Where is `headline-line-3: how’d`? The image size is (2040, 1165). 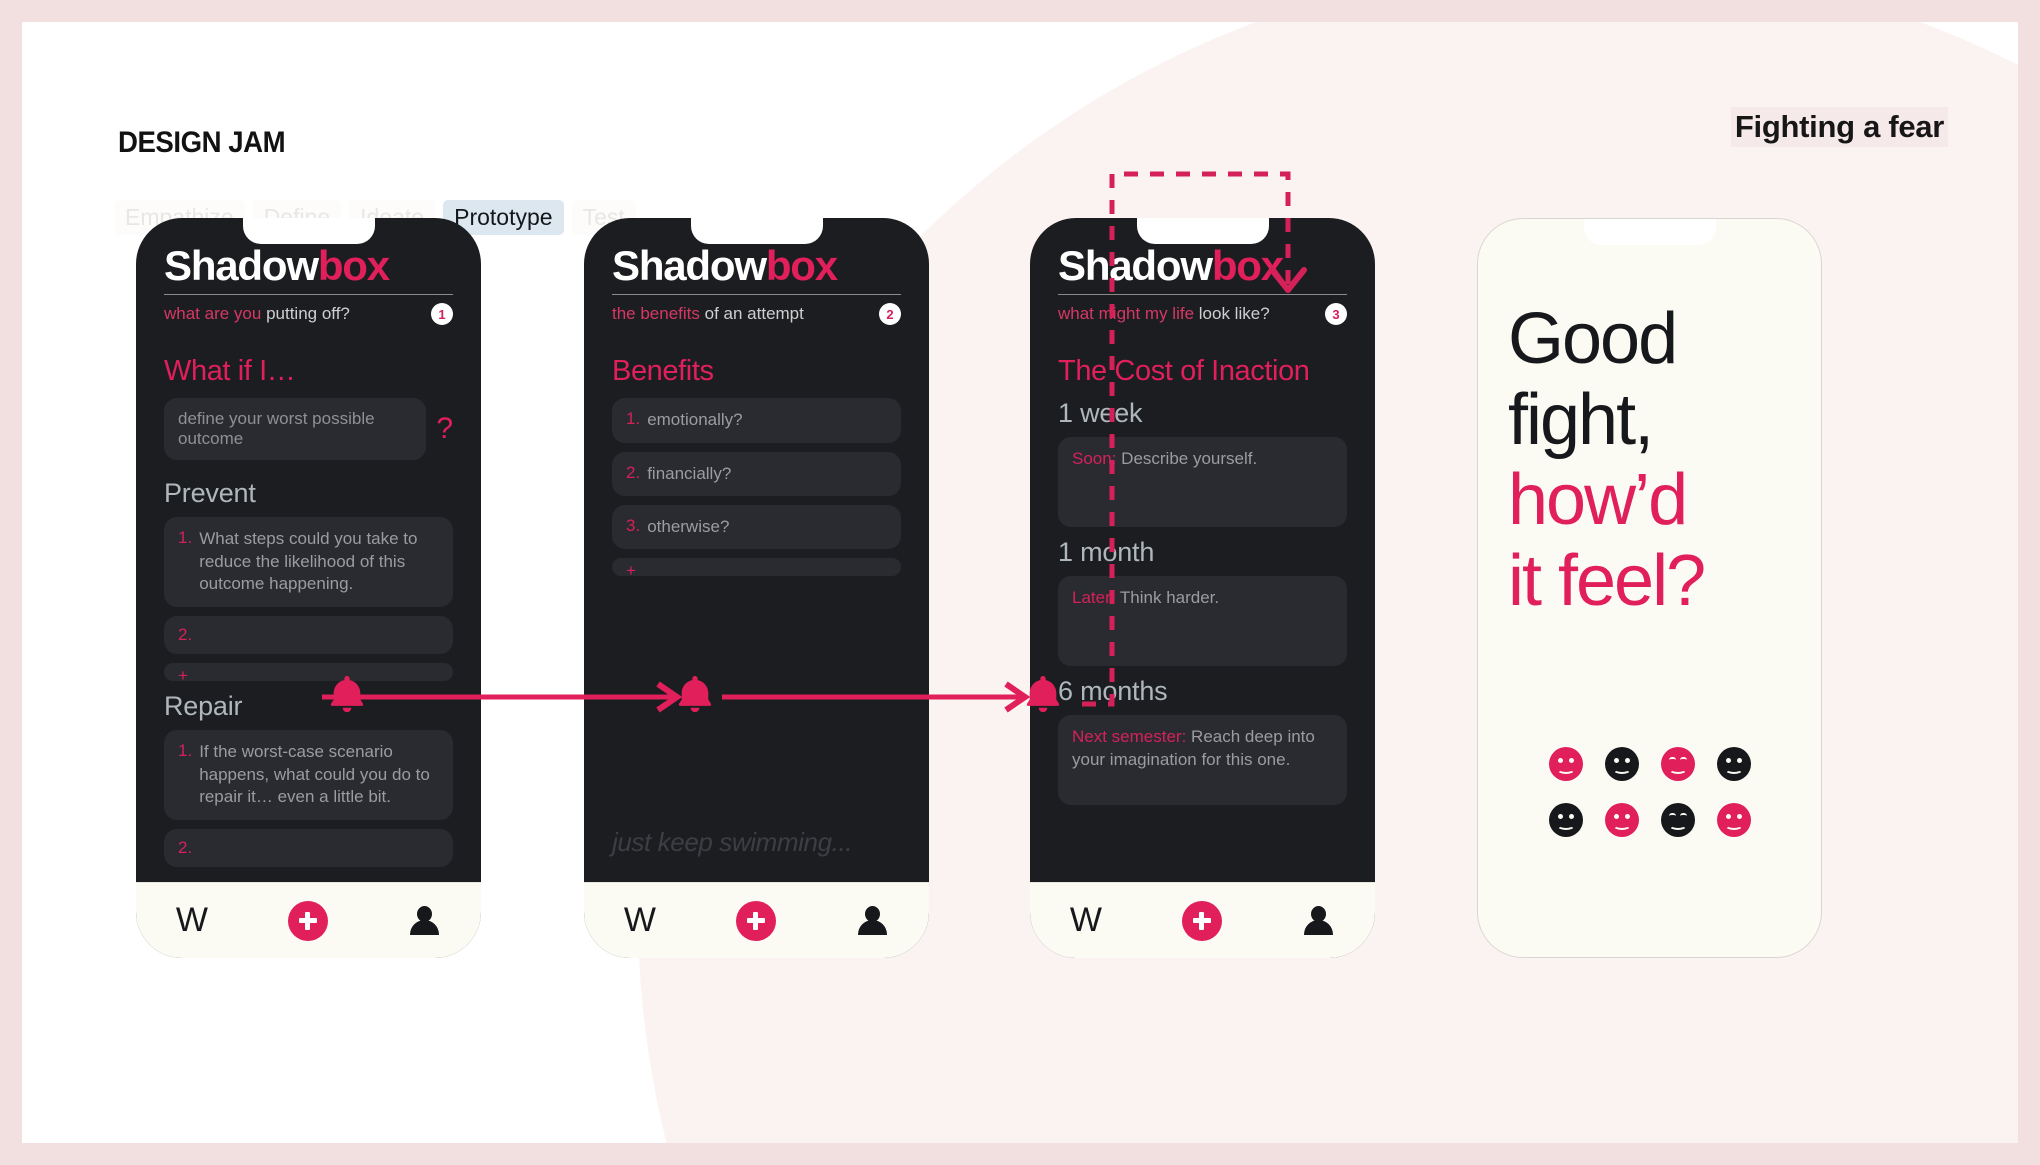
headline-line-3: how’d is located at coordinates (1598, 500).